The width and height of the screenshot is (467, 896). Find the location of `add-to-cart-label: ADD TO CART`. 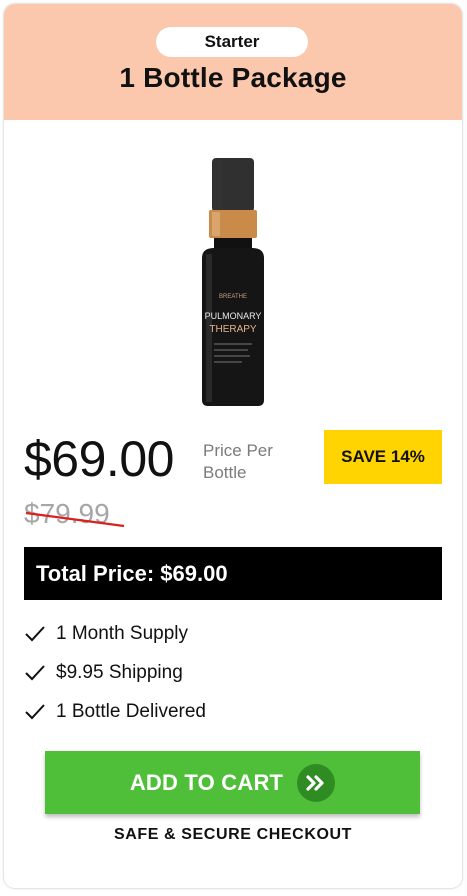

add-to-cart-label: ADD TO CART is located at coordinates (206, 782).